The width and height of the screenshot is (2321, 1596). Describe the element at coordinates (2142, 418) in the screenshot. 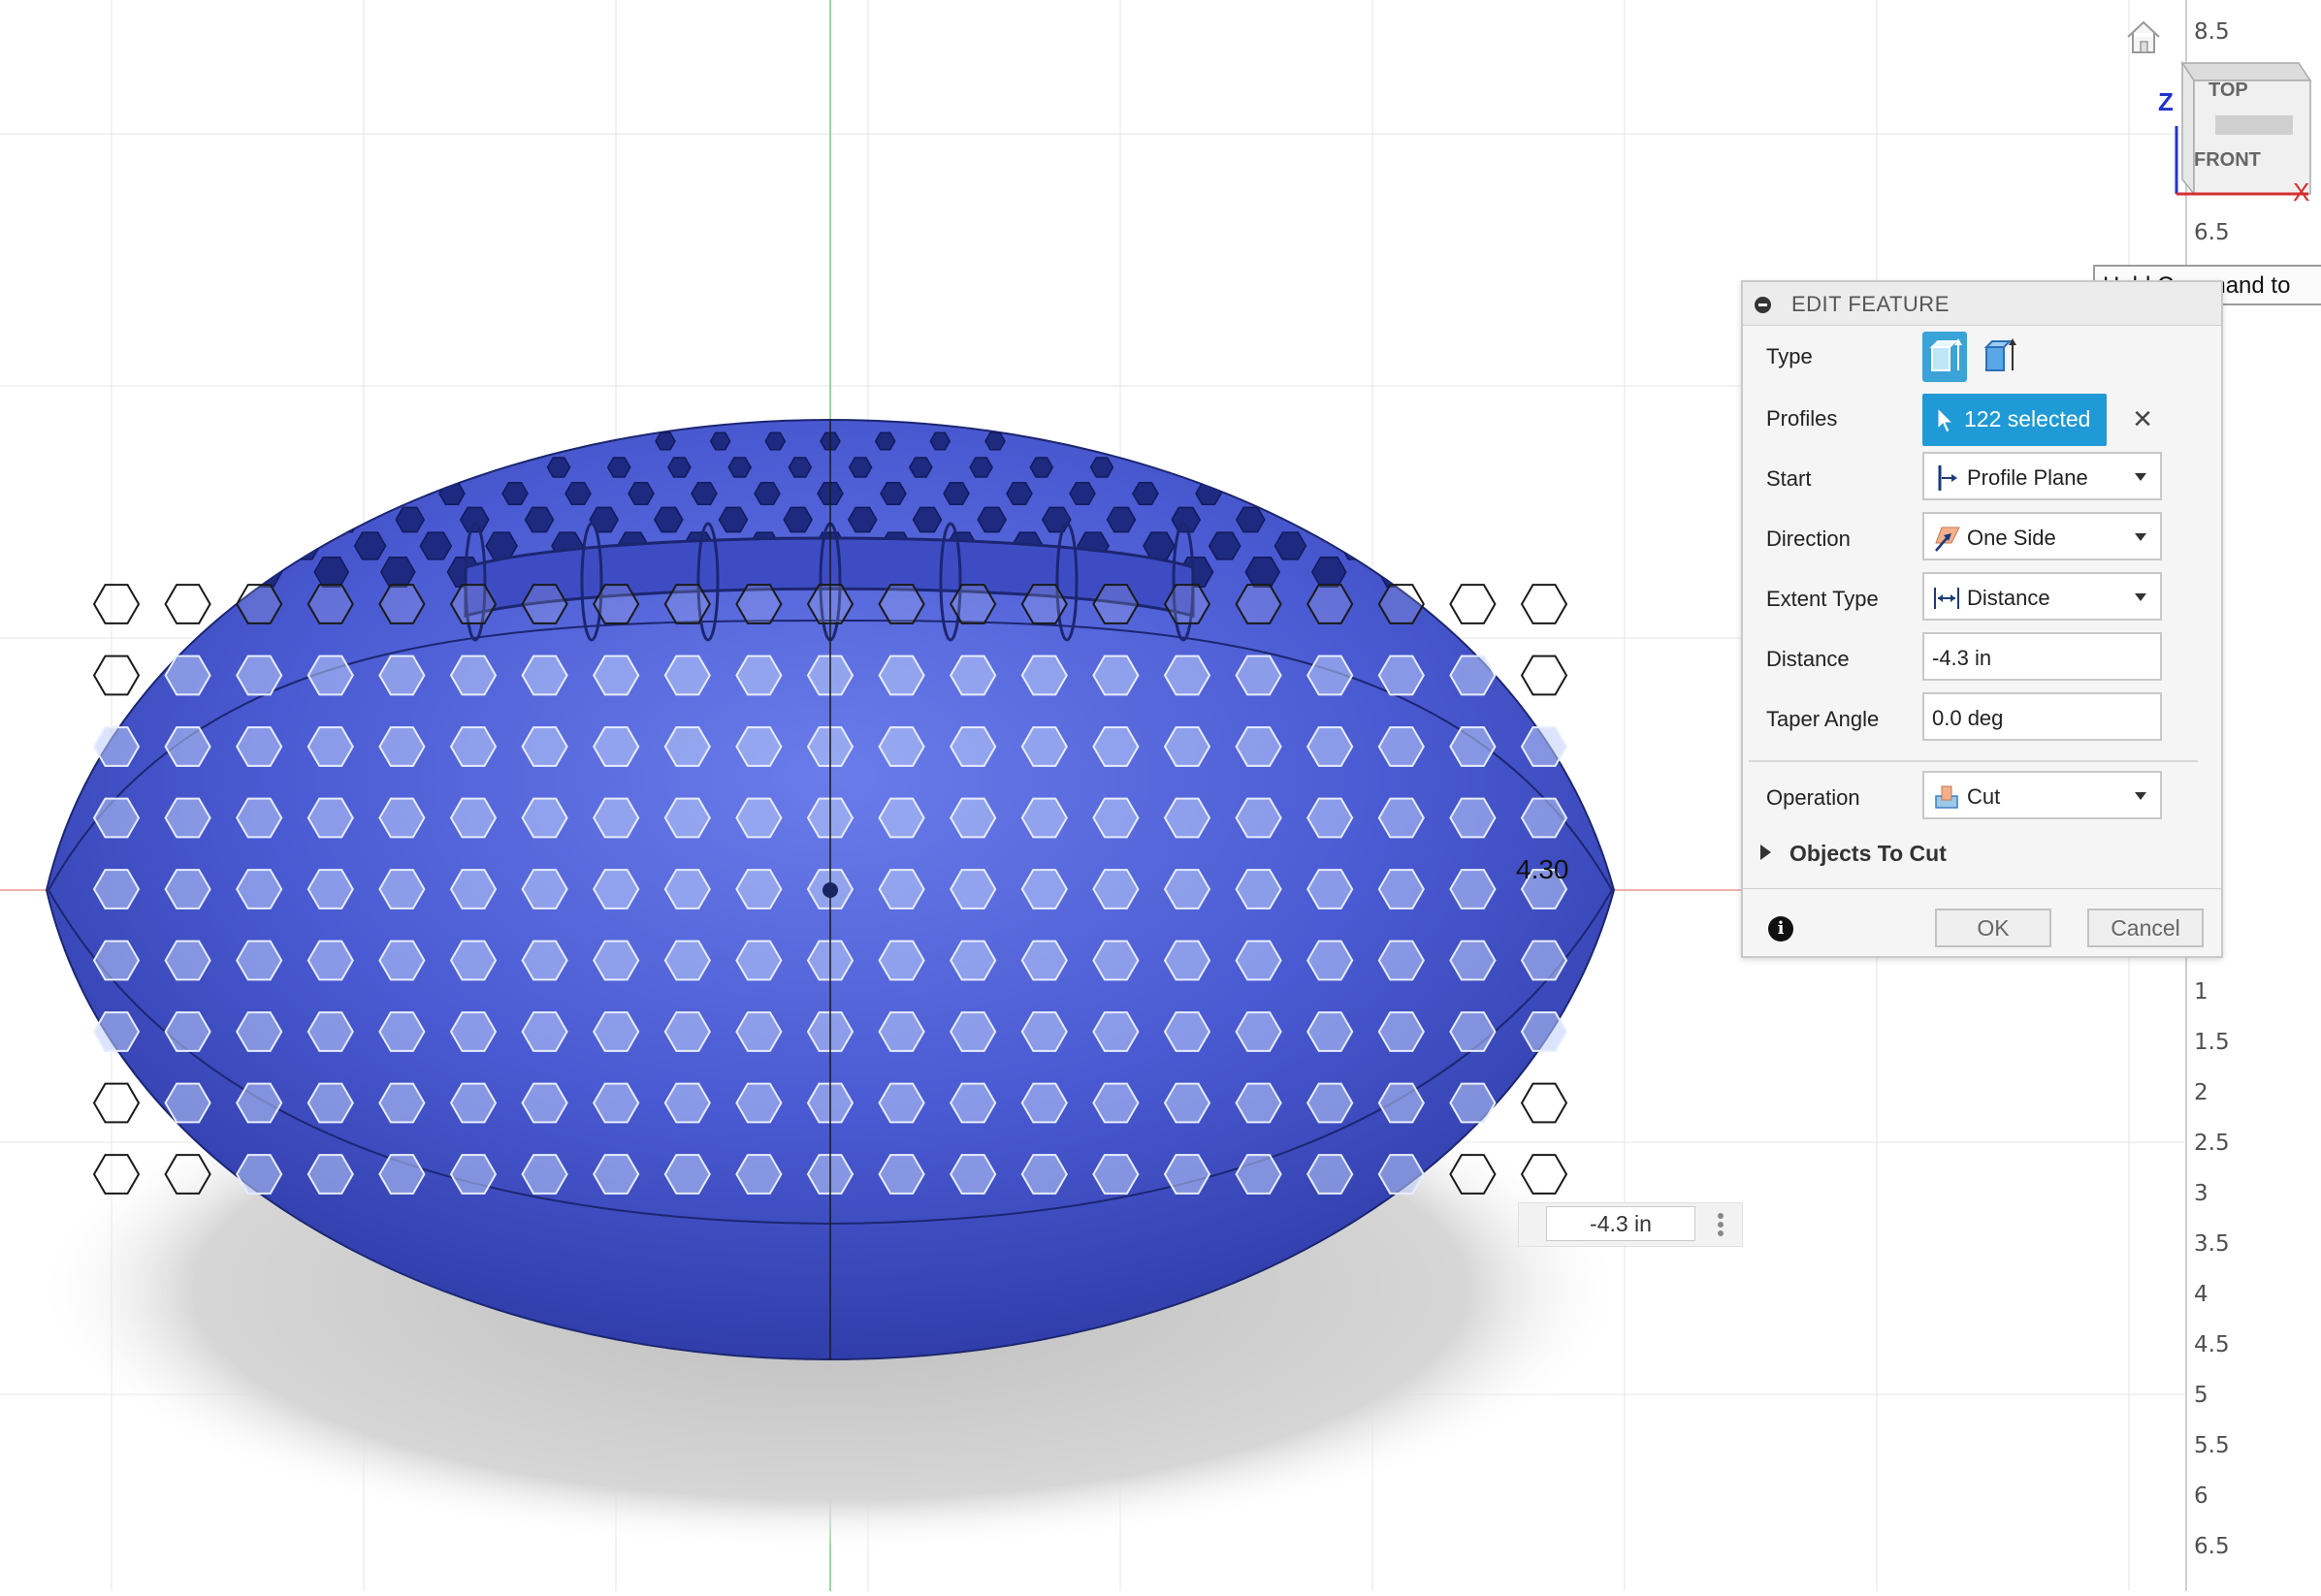

I see `clear-selection-button: ×` at that location.